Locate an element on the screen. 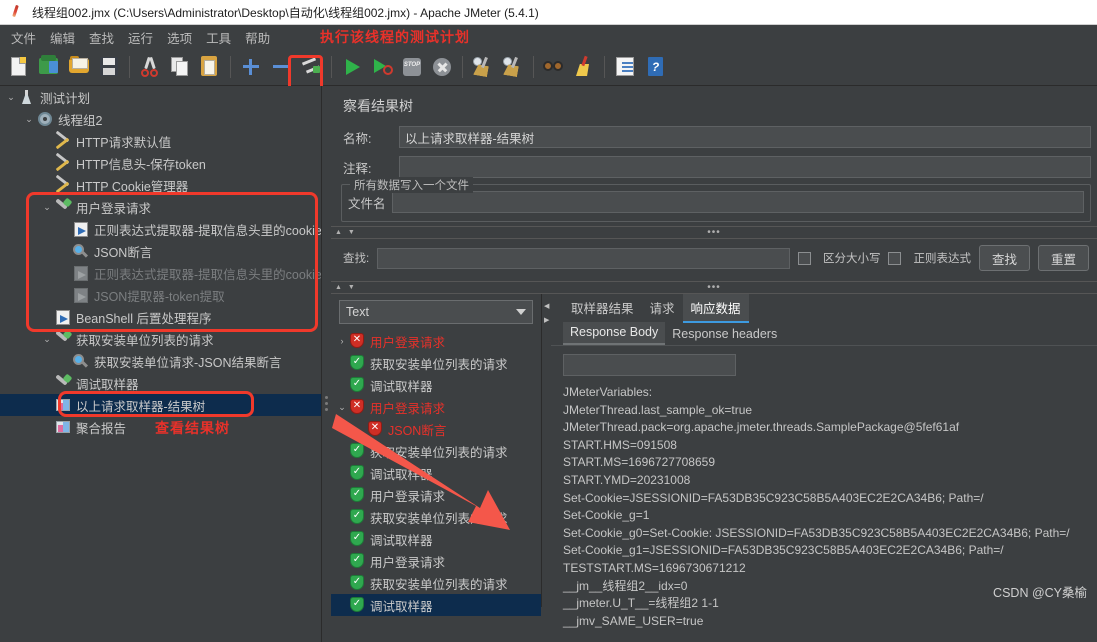  post-processor-icon is located at coordinates (81, 273).